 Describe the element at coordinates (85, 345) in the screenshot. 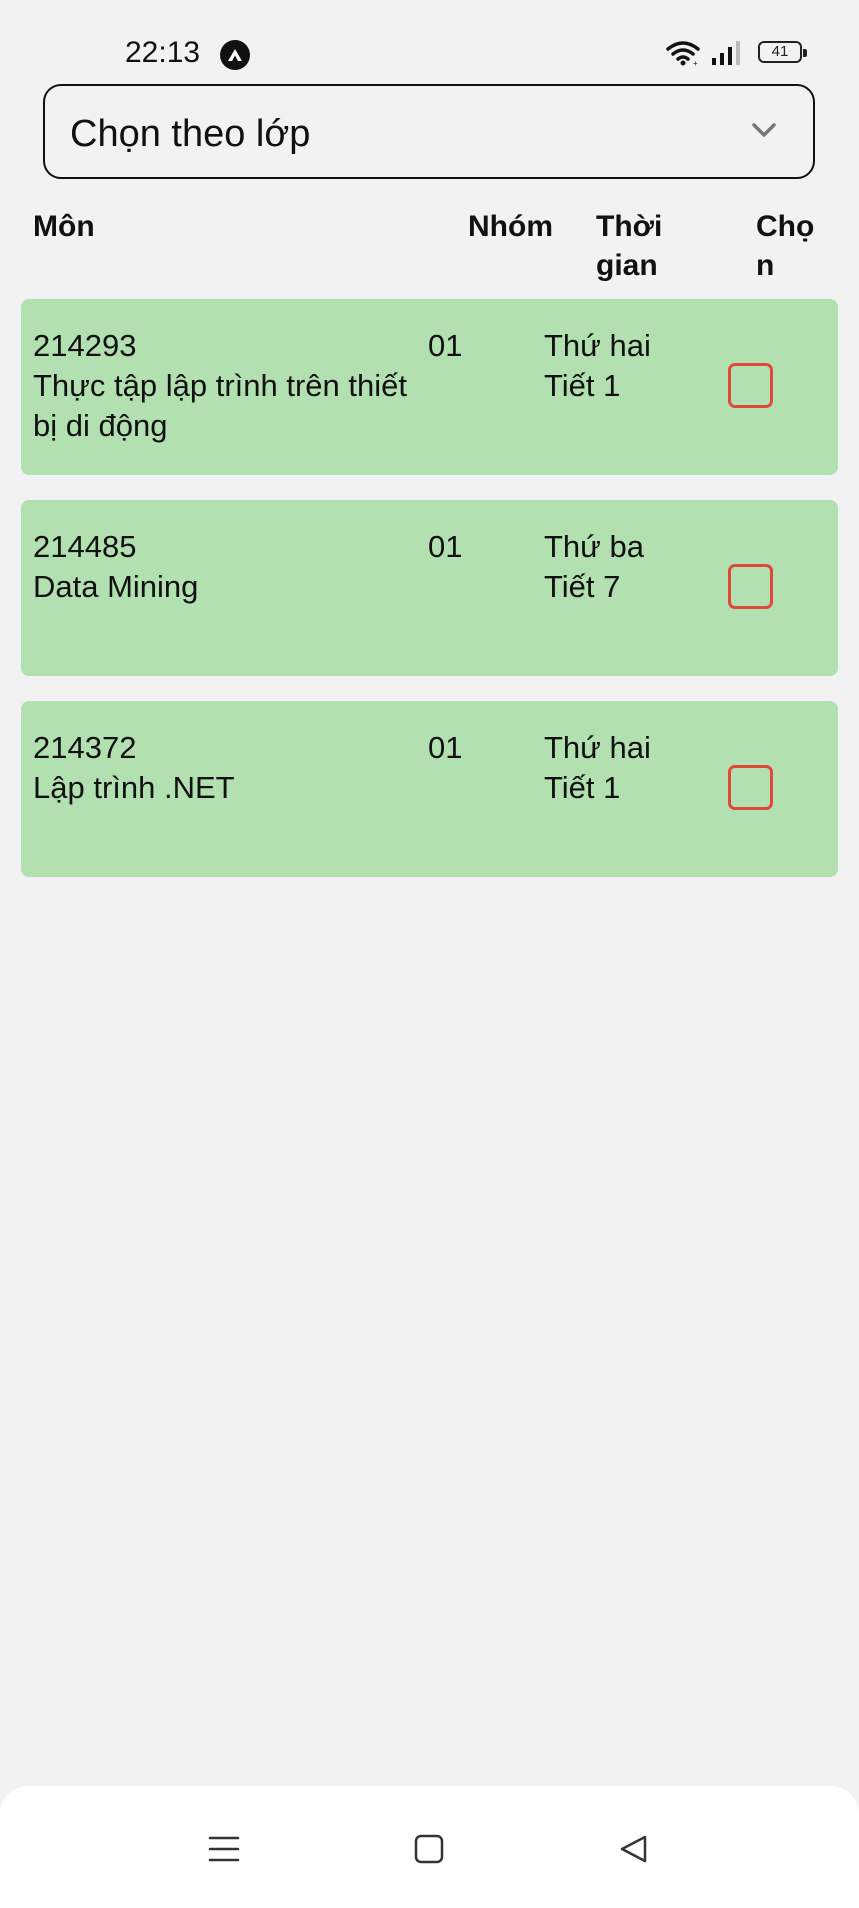

I see `subject-code: 214293` at that location.